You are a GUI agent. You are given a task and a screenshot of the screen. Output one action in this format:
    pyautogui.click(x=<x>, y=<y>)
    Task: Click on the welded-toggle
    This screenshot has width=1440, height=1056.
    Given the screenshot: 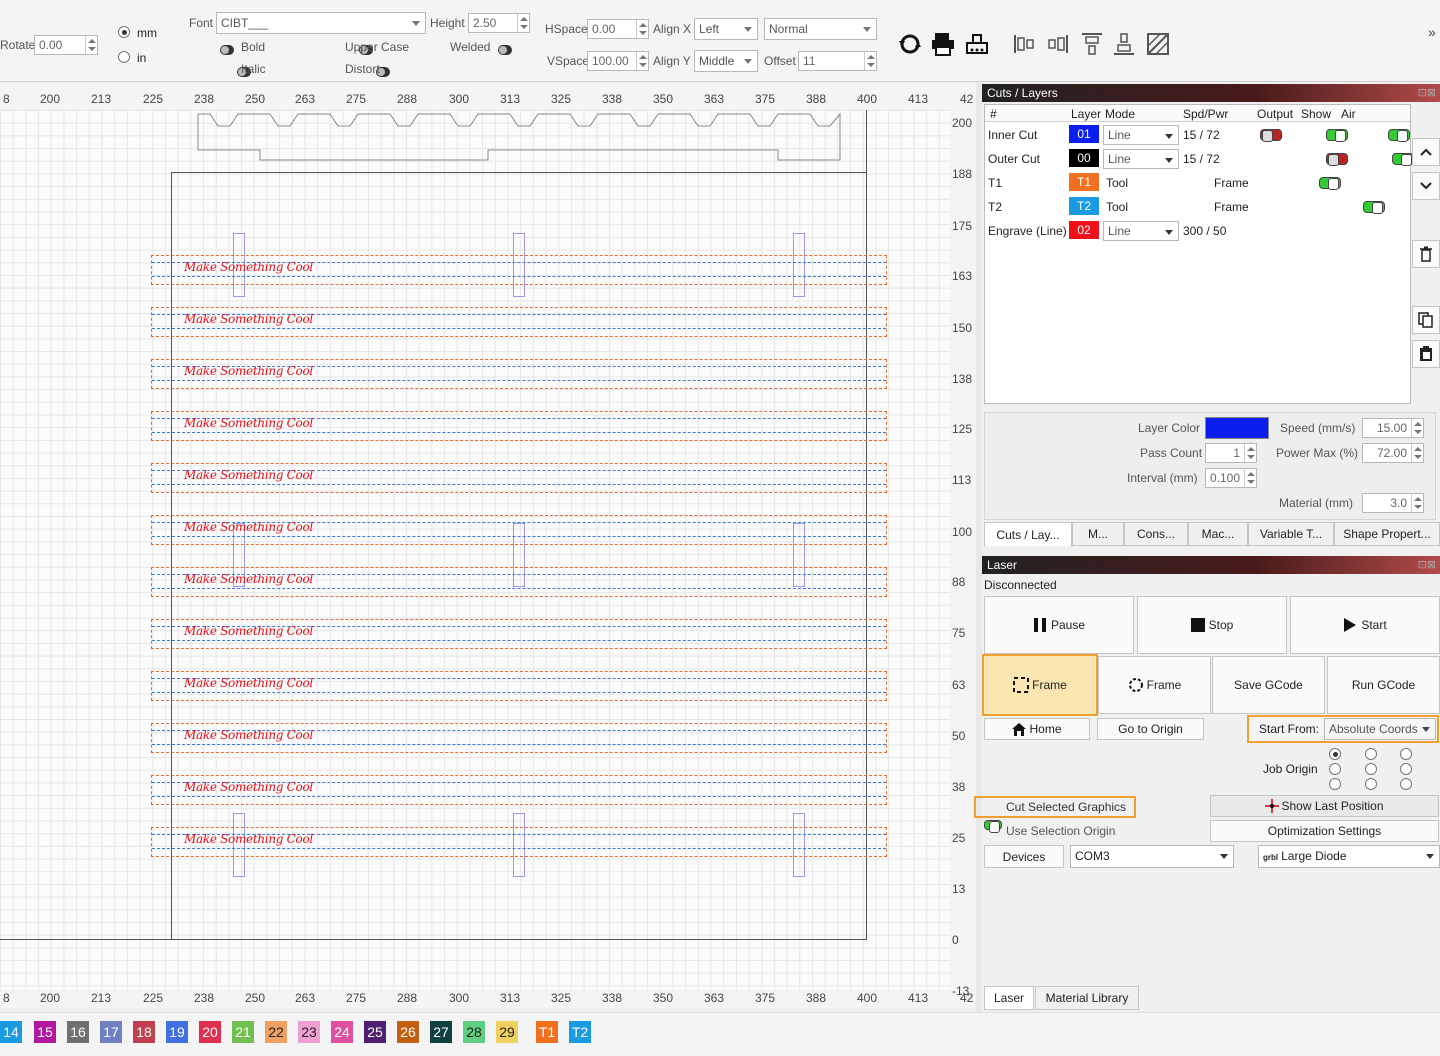 What is the action you would take?
    pyautogui.click(x=505, y=49)
    